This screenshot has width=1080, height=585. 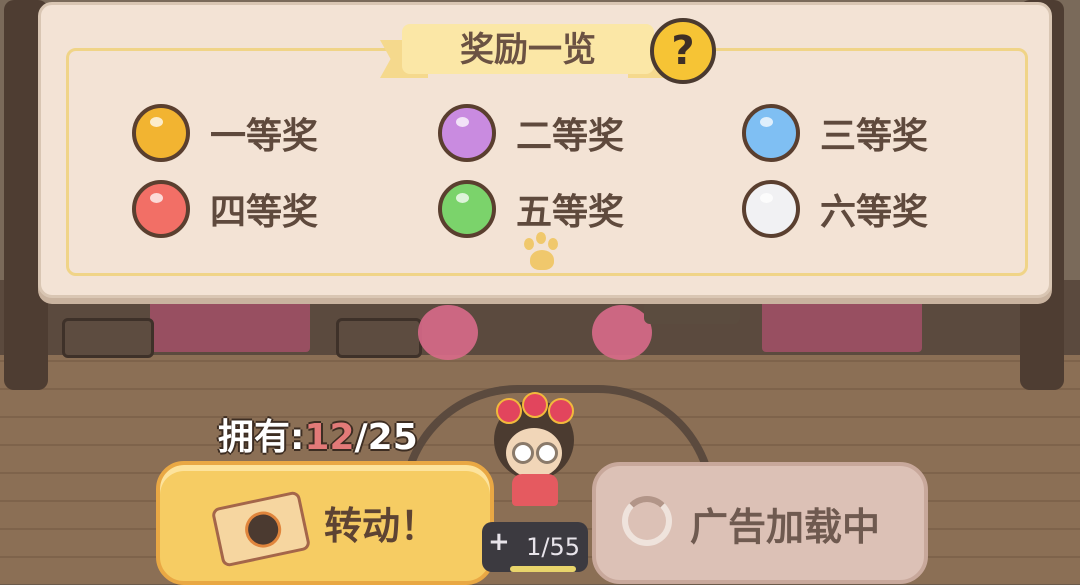 What do you see at coordinates (874, 212) in the screenshot?
I see `prize-label: 六等奖` at bounding box center [874, 212].